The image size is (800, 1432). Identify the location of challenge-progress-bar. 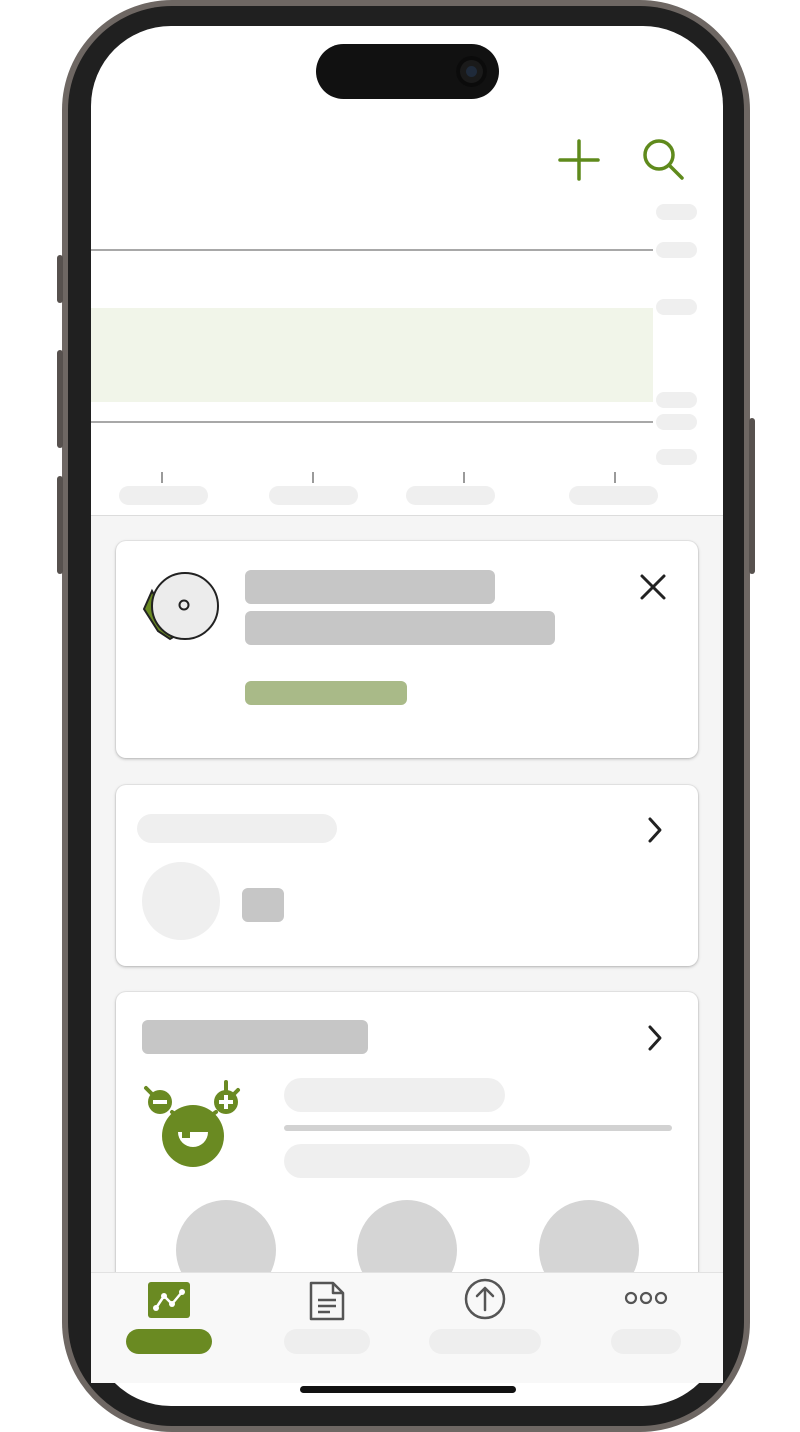
(478, 1128).